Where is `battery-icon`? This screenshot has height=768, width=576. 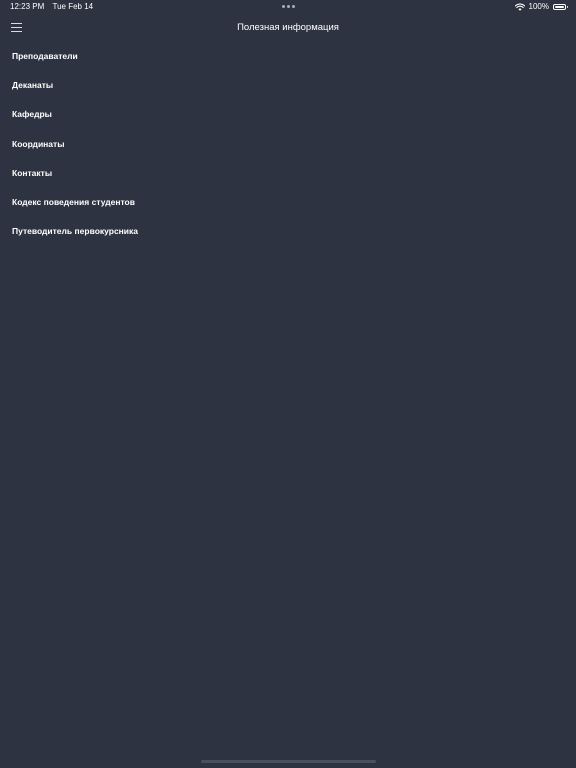 battery-icon is located at coordinates (560, 7).